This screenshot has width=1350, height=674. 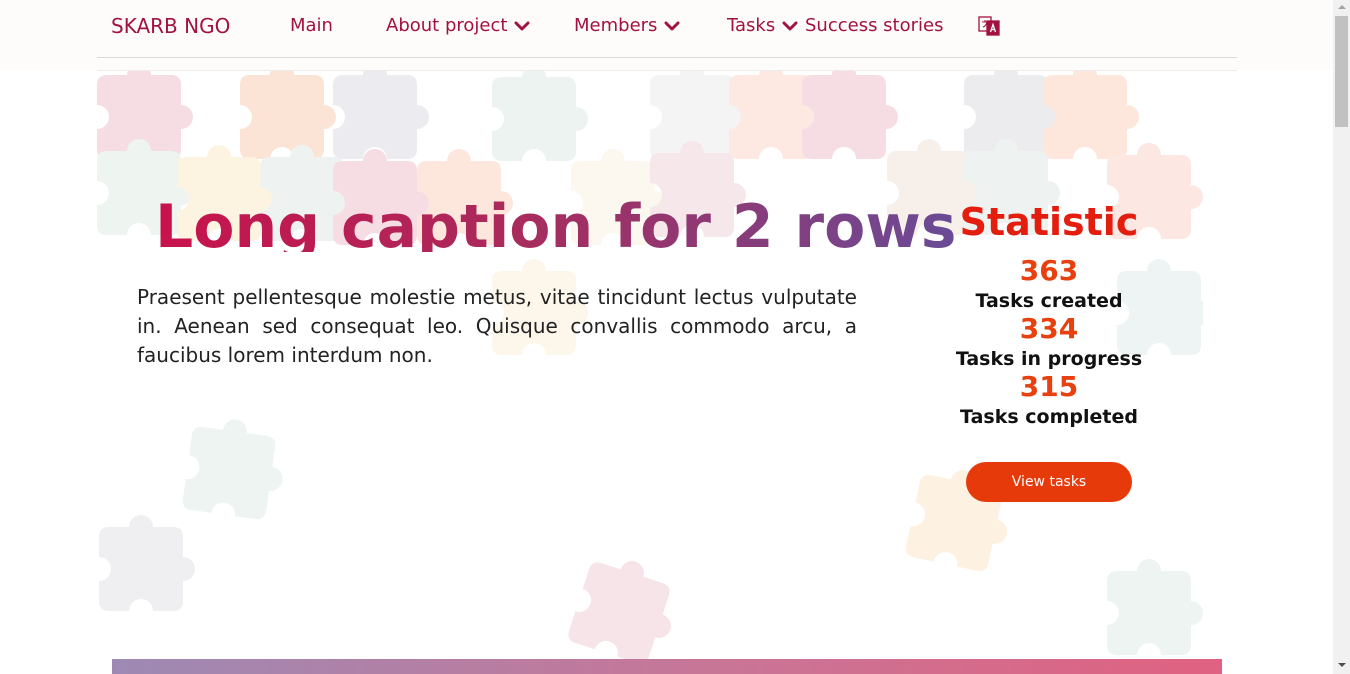 I want to click on brand-logo-text: SKARB NGO, so click(x=170, y=26).